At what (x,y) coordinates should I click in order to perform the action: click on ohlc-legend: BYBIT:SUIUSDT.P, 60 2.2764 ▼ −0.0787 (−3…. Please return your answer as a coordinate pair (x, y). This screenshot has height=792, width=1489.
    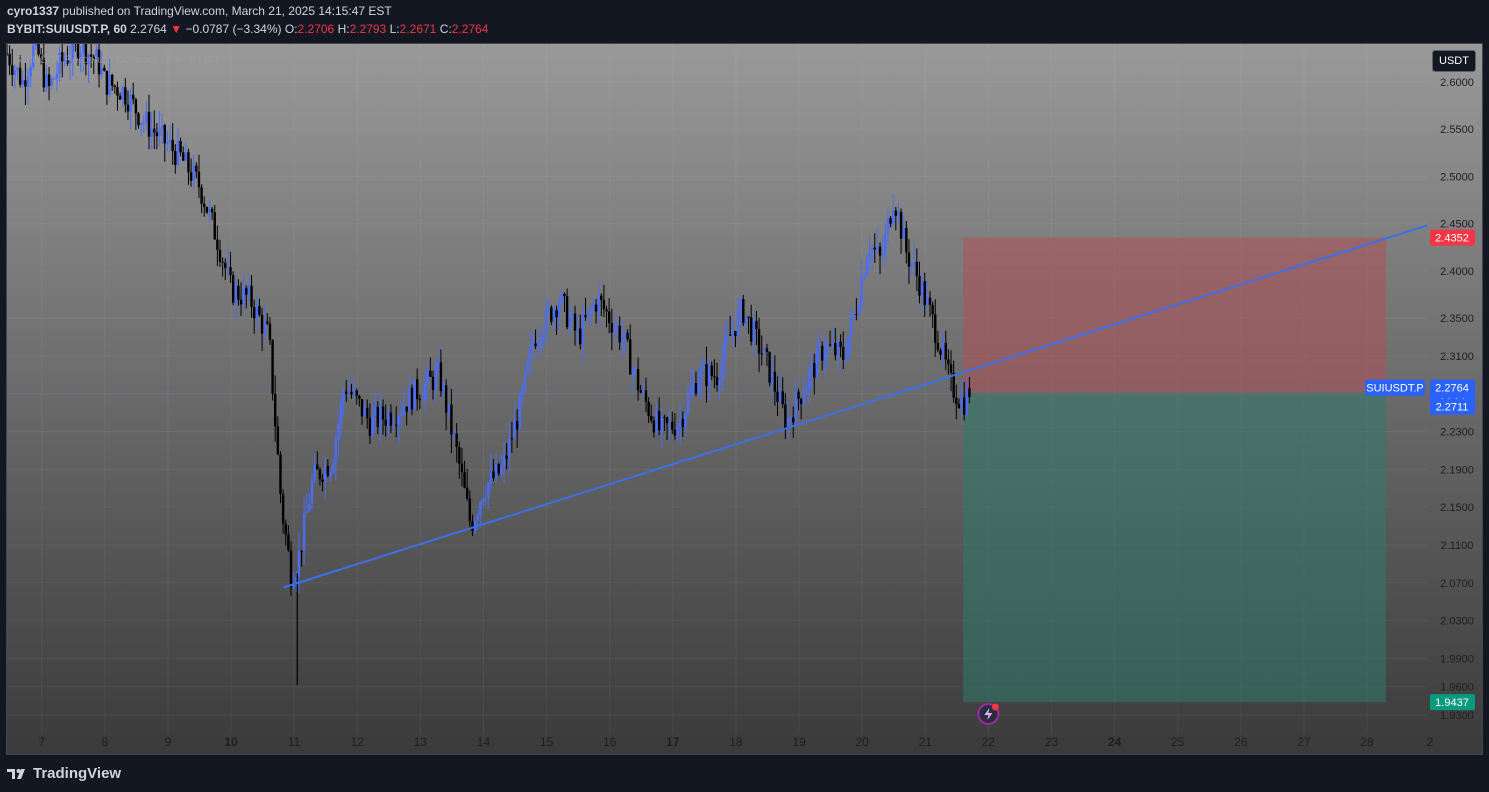
    Looking at the image, I should click on (247, 29).